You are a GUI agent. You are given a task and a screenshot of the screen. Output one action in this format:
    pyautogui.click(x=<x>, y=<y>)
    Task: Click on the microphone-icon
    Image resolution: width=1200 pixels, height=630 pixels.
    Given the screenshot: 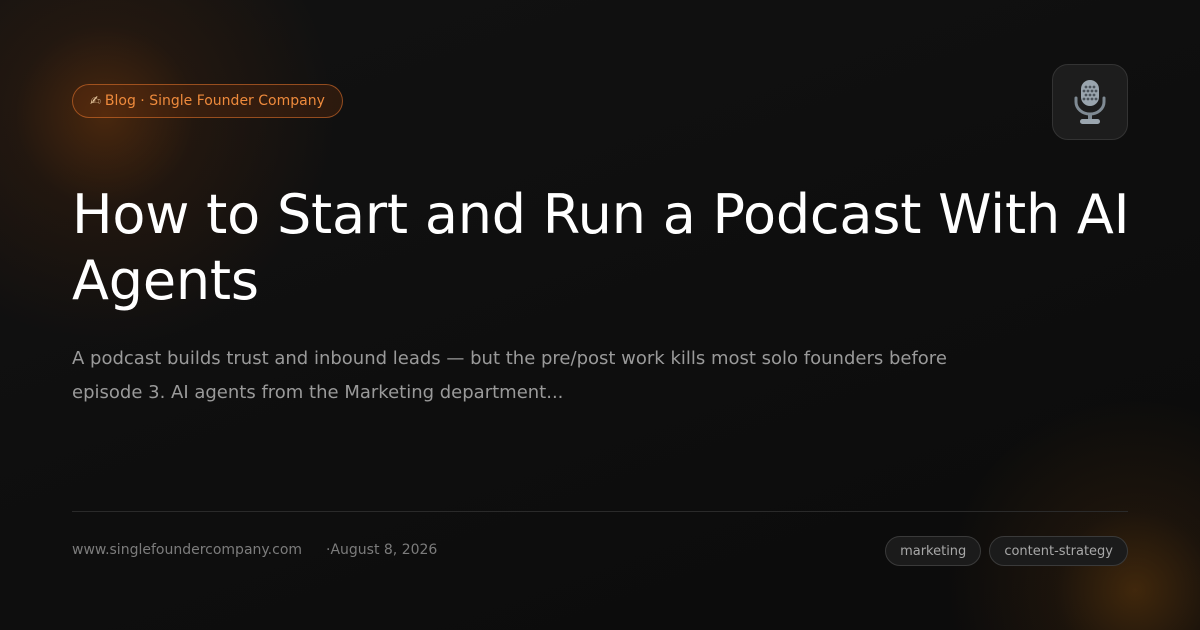 What is the action you would take?
    pyautogui.click(x=1090, y=102)
    